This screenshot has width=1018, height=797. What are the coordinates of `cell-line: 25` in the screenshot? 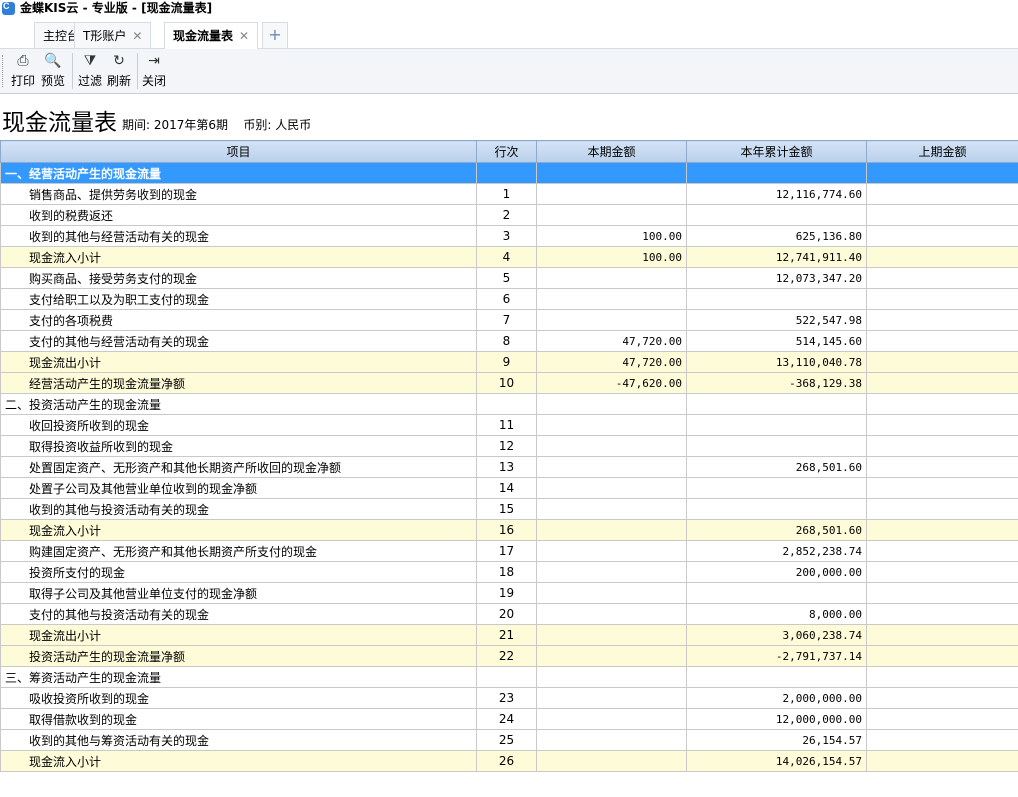 It's located at (506, 740).